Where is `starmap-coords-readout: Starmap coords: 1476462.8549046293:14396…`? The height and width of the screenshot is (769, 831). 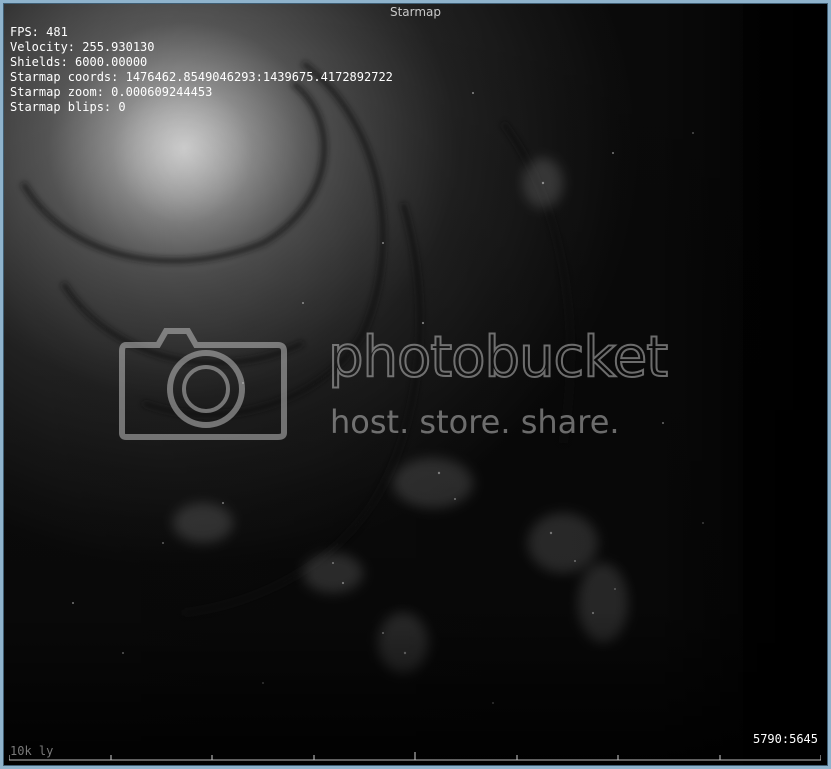 starmap-coords-readout: Starmap coords: 1476462.8549046293:14396… is located at coordinates (201, 77).